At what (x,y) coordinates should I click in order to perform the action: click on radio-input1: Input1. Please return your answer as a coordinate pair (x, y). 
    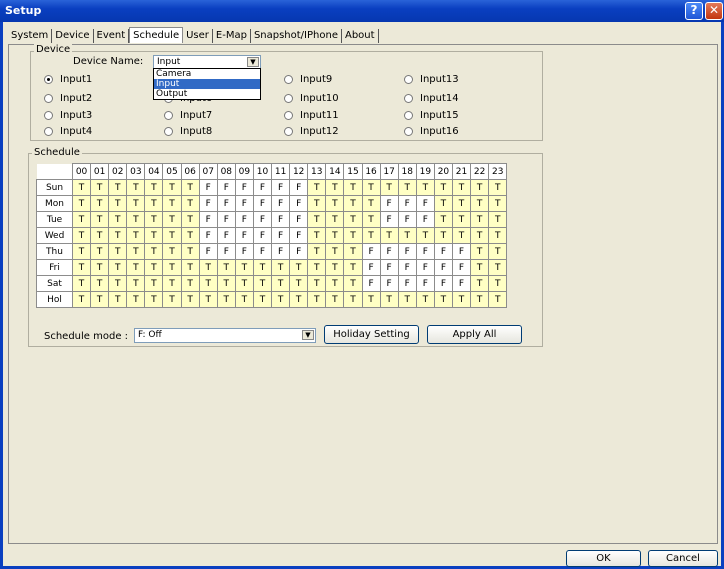
    Looking at the image, I should click on (68, 79).